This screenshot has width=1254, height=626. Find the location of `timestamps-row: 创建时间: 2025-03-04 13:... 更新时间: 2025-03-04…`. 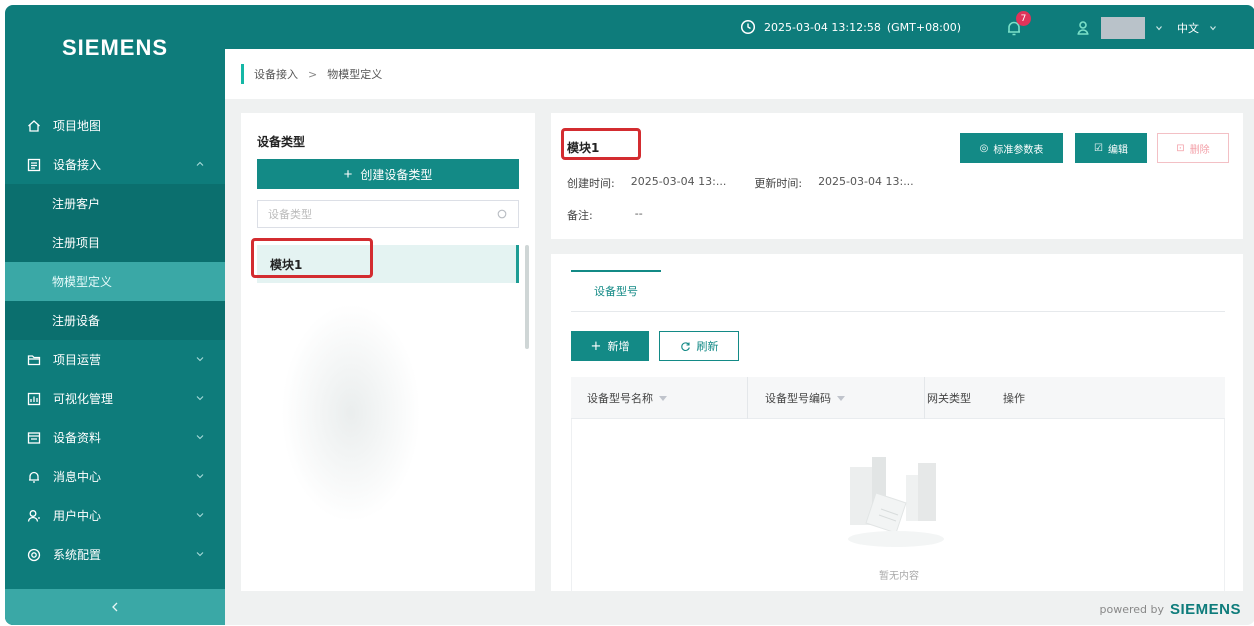

timestamps-row: 创建时间: 2025-03-04 13:... 更新时间: 2025-03-04… is located at coordinates (740, 183).